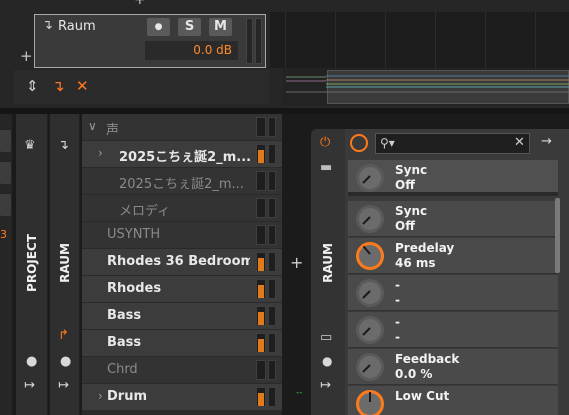 The height and width of the screenshot is (415, 569). What do you see at coordinates (419, 40) in the screenshot?
I see `arranger-grid` at bounding box center [419, 40].